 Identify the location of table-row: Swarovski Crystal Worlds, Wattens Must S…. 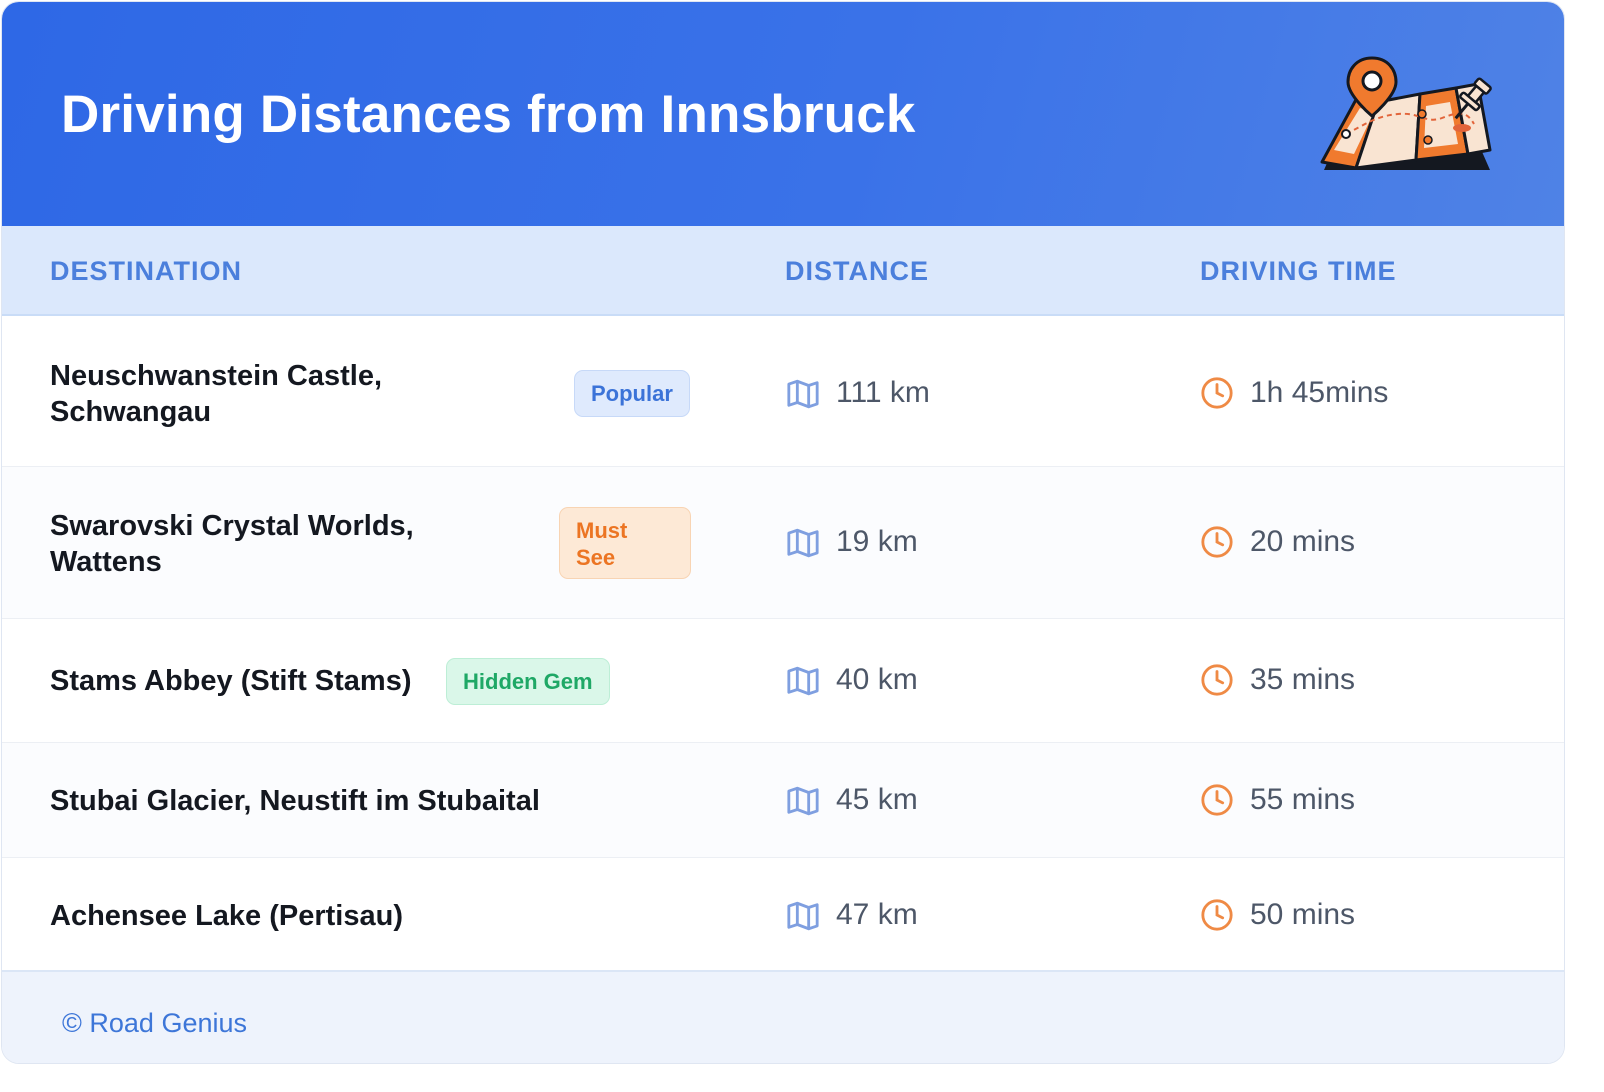
(783, 543).